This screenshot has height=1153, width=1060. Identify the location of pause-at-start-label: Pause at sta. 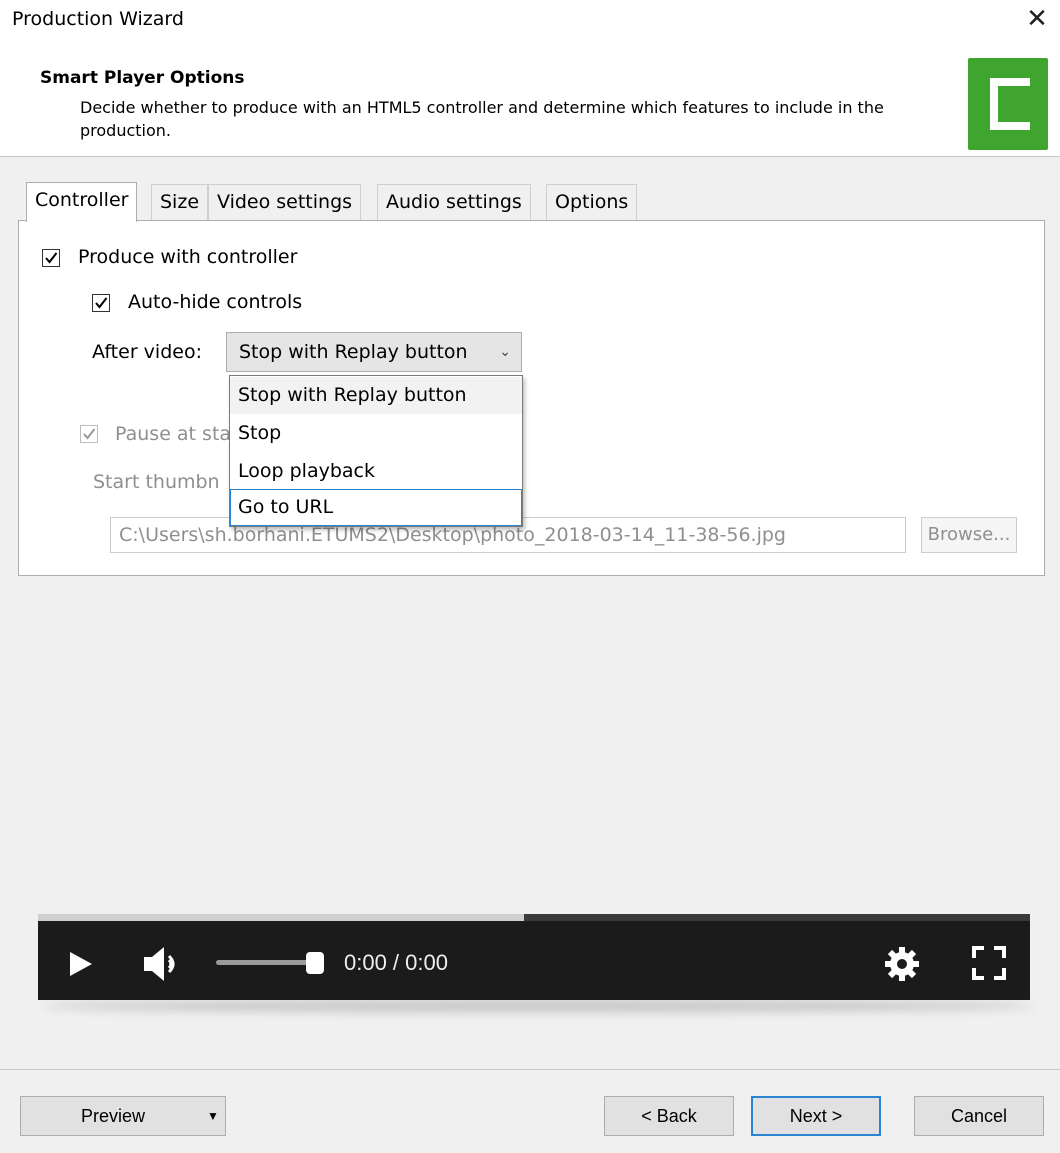
(173, 434).